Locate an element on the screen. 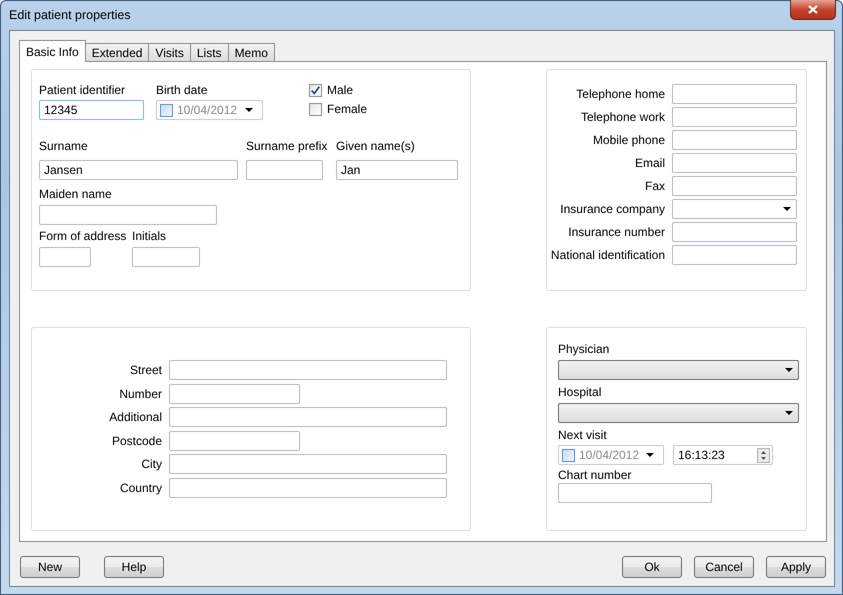  dialog-button: New is located at coordinates (50, 567).